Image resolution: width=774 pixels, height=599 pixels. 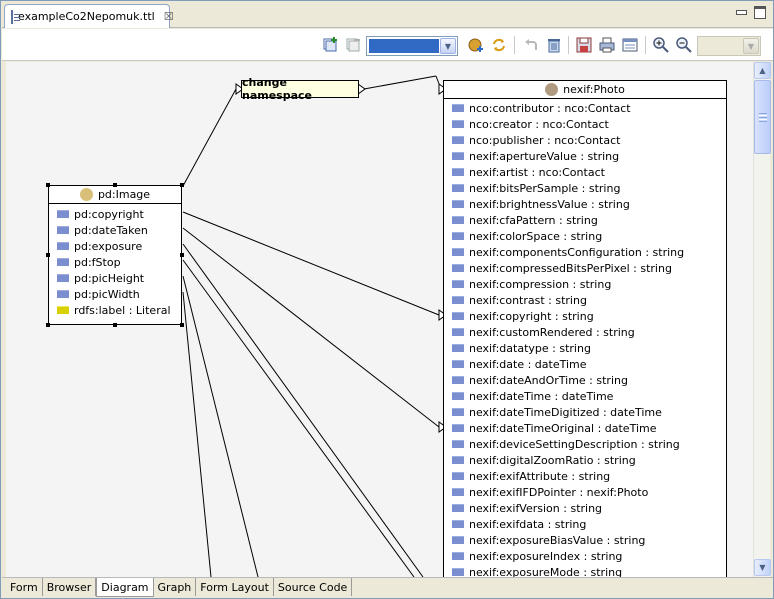 I want to click on zoom-out-icon, so click(x=684, y=45).